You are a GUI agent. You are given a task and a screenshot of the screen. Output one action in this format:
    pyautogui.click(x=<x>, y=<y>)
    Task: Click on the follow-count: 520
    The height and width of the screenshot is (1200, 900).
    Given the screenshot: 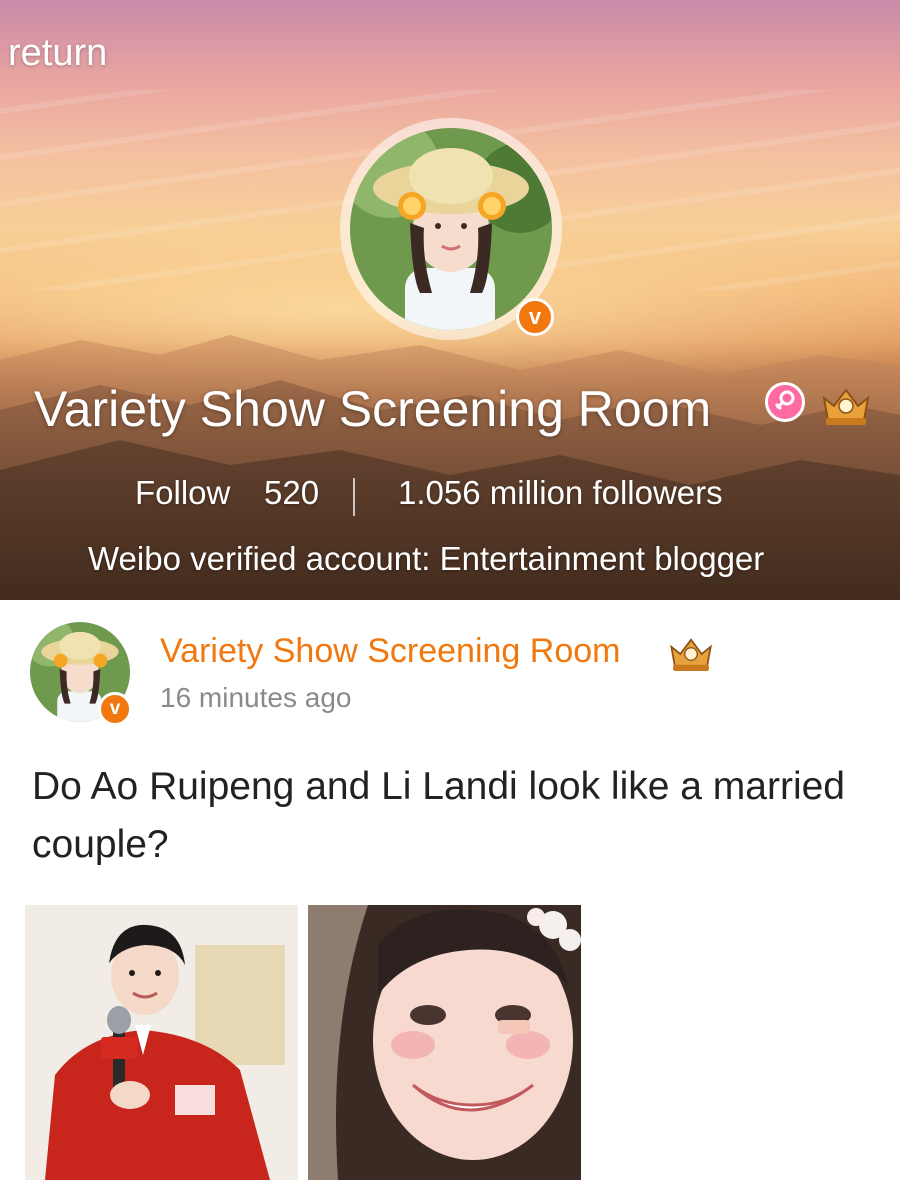 What is the action you would take?
    pyautogui.click(x=291, y=493)
    